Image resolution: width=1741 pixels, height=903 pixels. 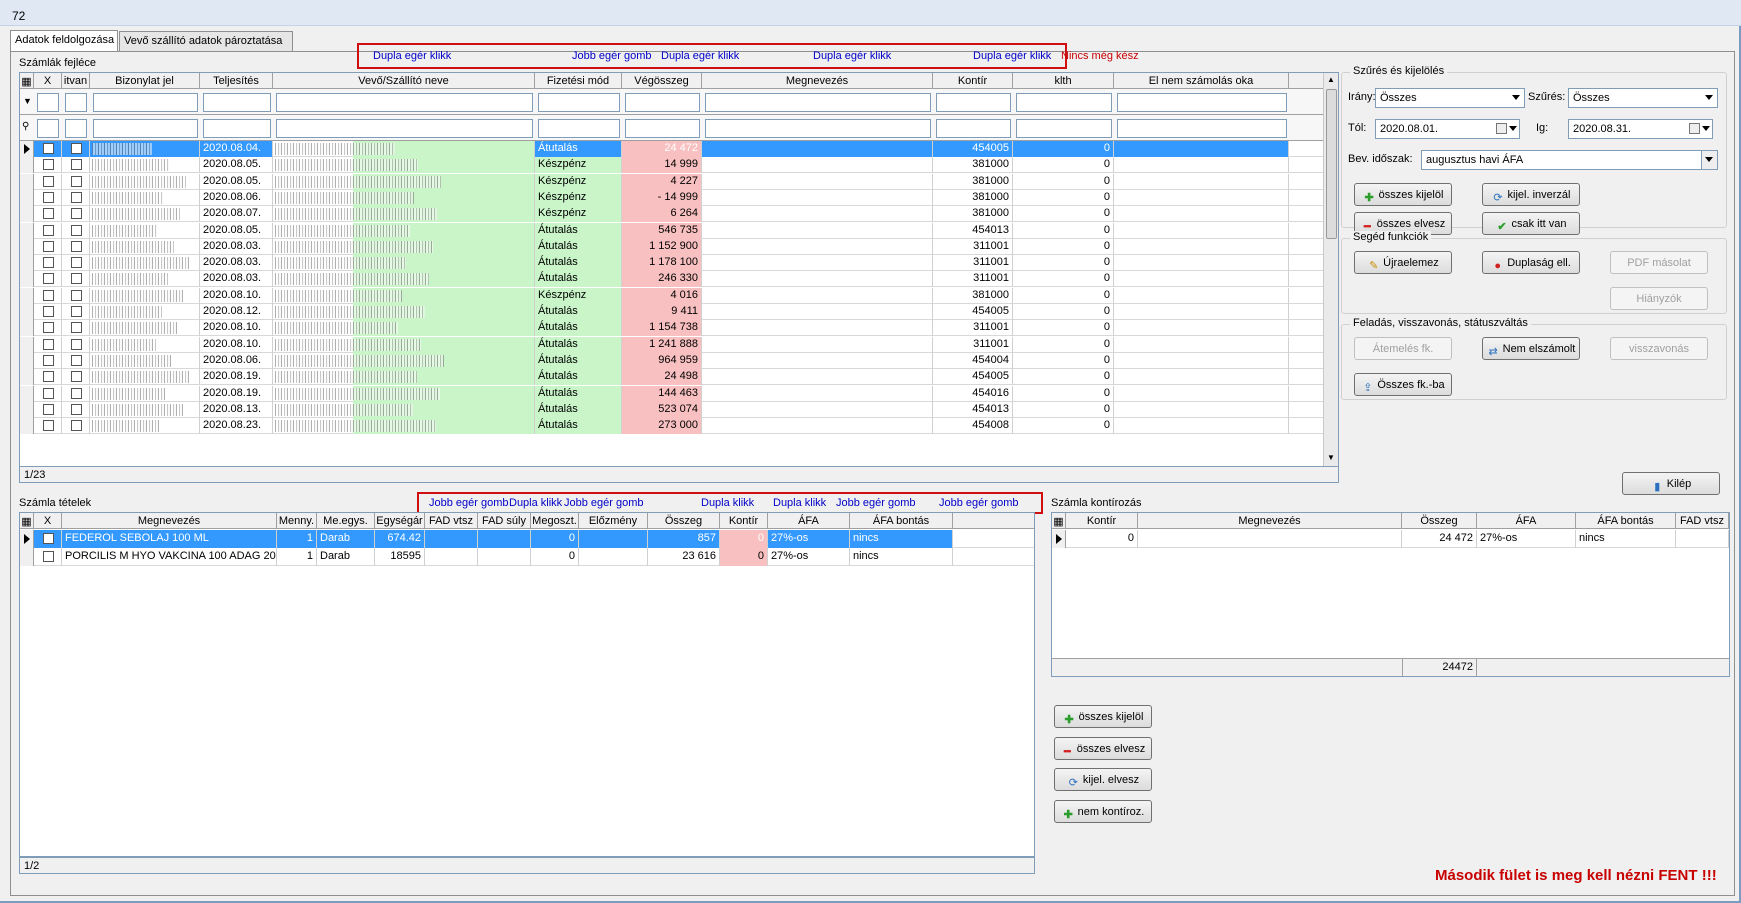 What do you see at coordinates (671, 295) in the screenshot?
I see `table-row: 2020.08.10. Készpénz 4 016 381000 0` at bounding box center [671, 295].